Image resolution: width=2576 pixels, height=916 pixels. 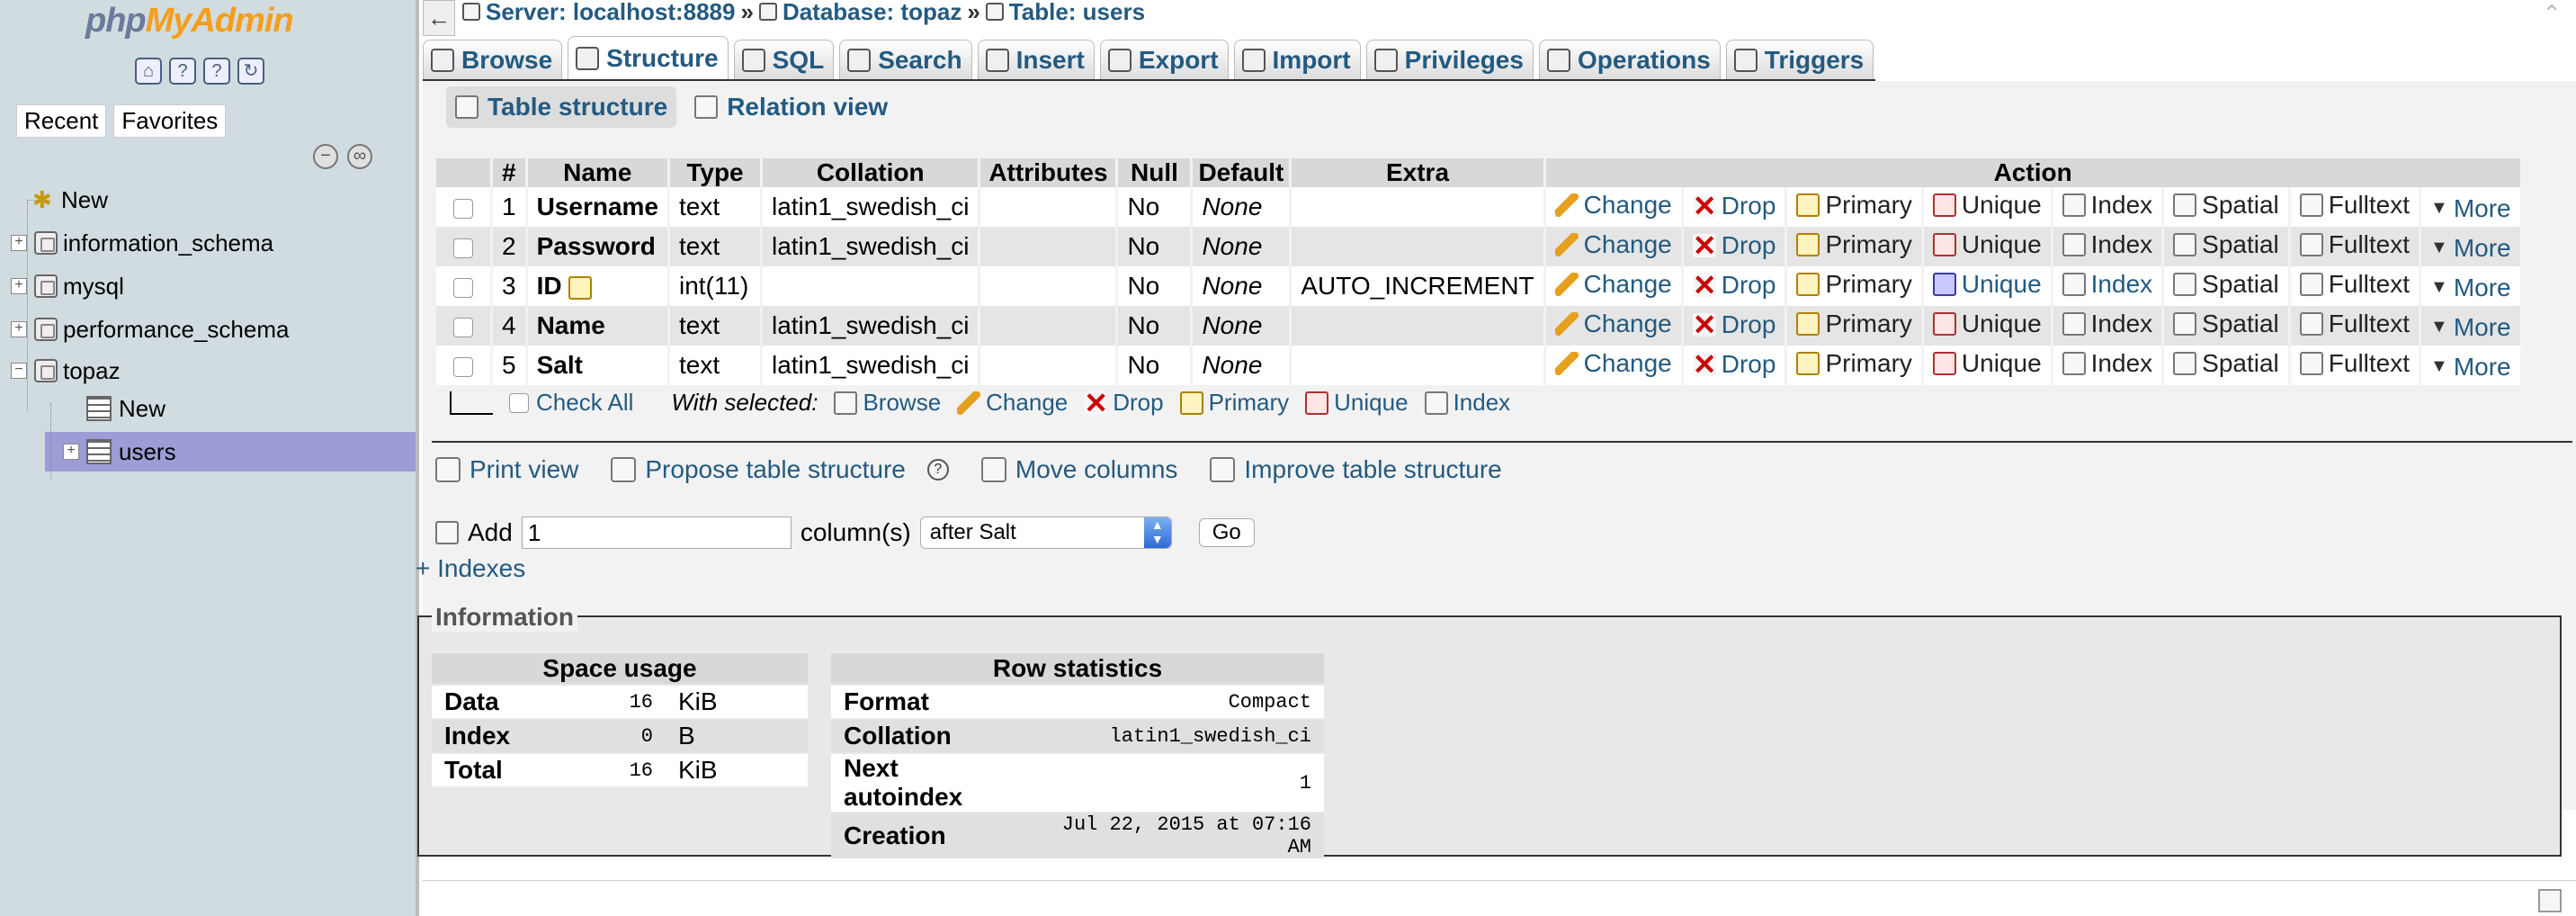 What do you see at coordinates (470, 569) in the screenshot?
I see `indexes-toggle-link: + Indexes` at bounding box center [470, 569].